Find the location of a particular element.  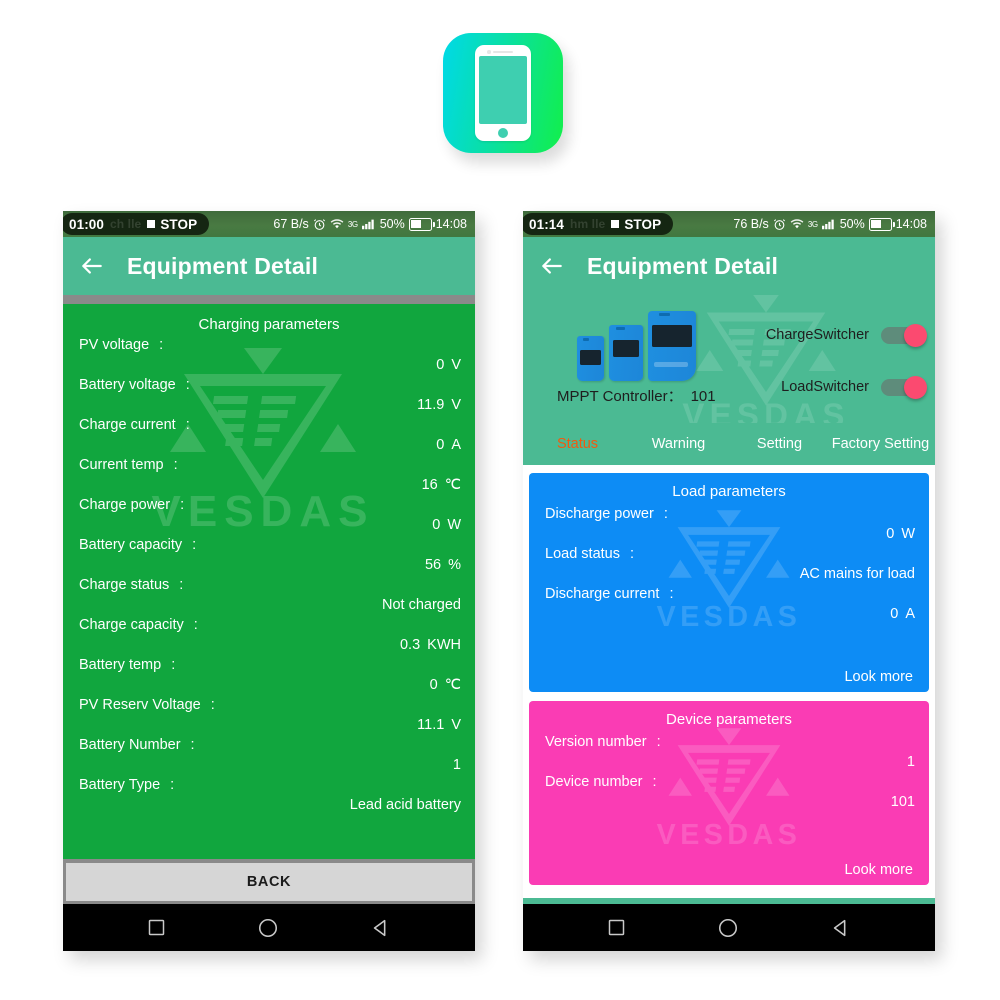

parameter-value-number: Lead acid battery is located at coordinates (405, 805).